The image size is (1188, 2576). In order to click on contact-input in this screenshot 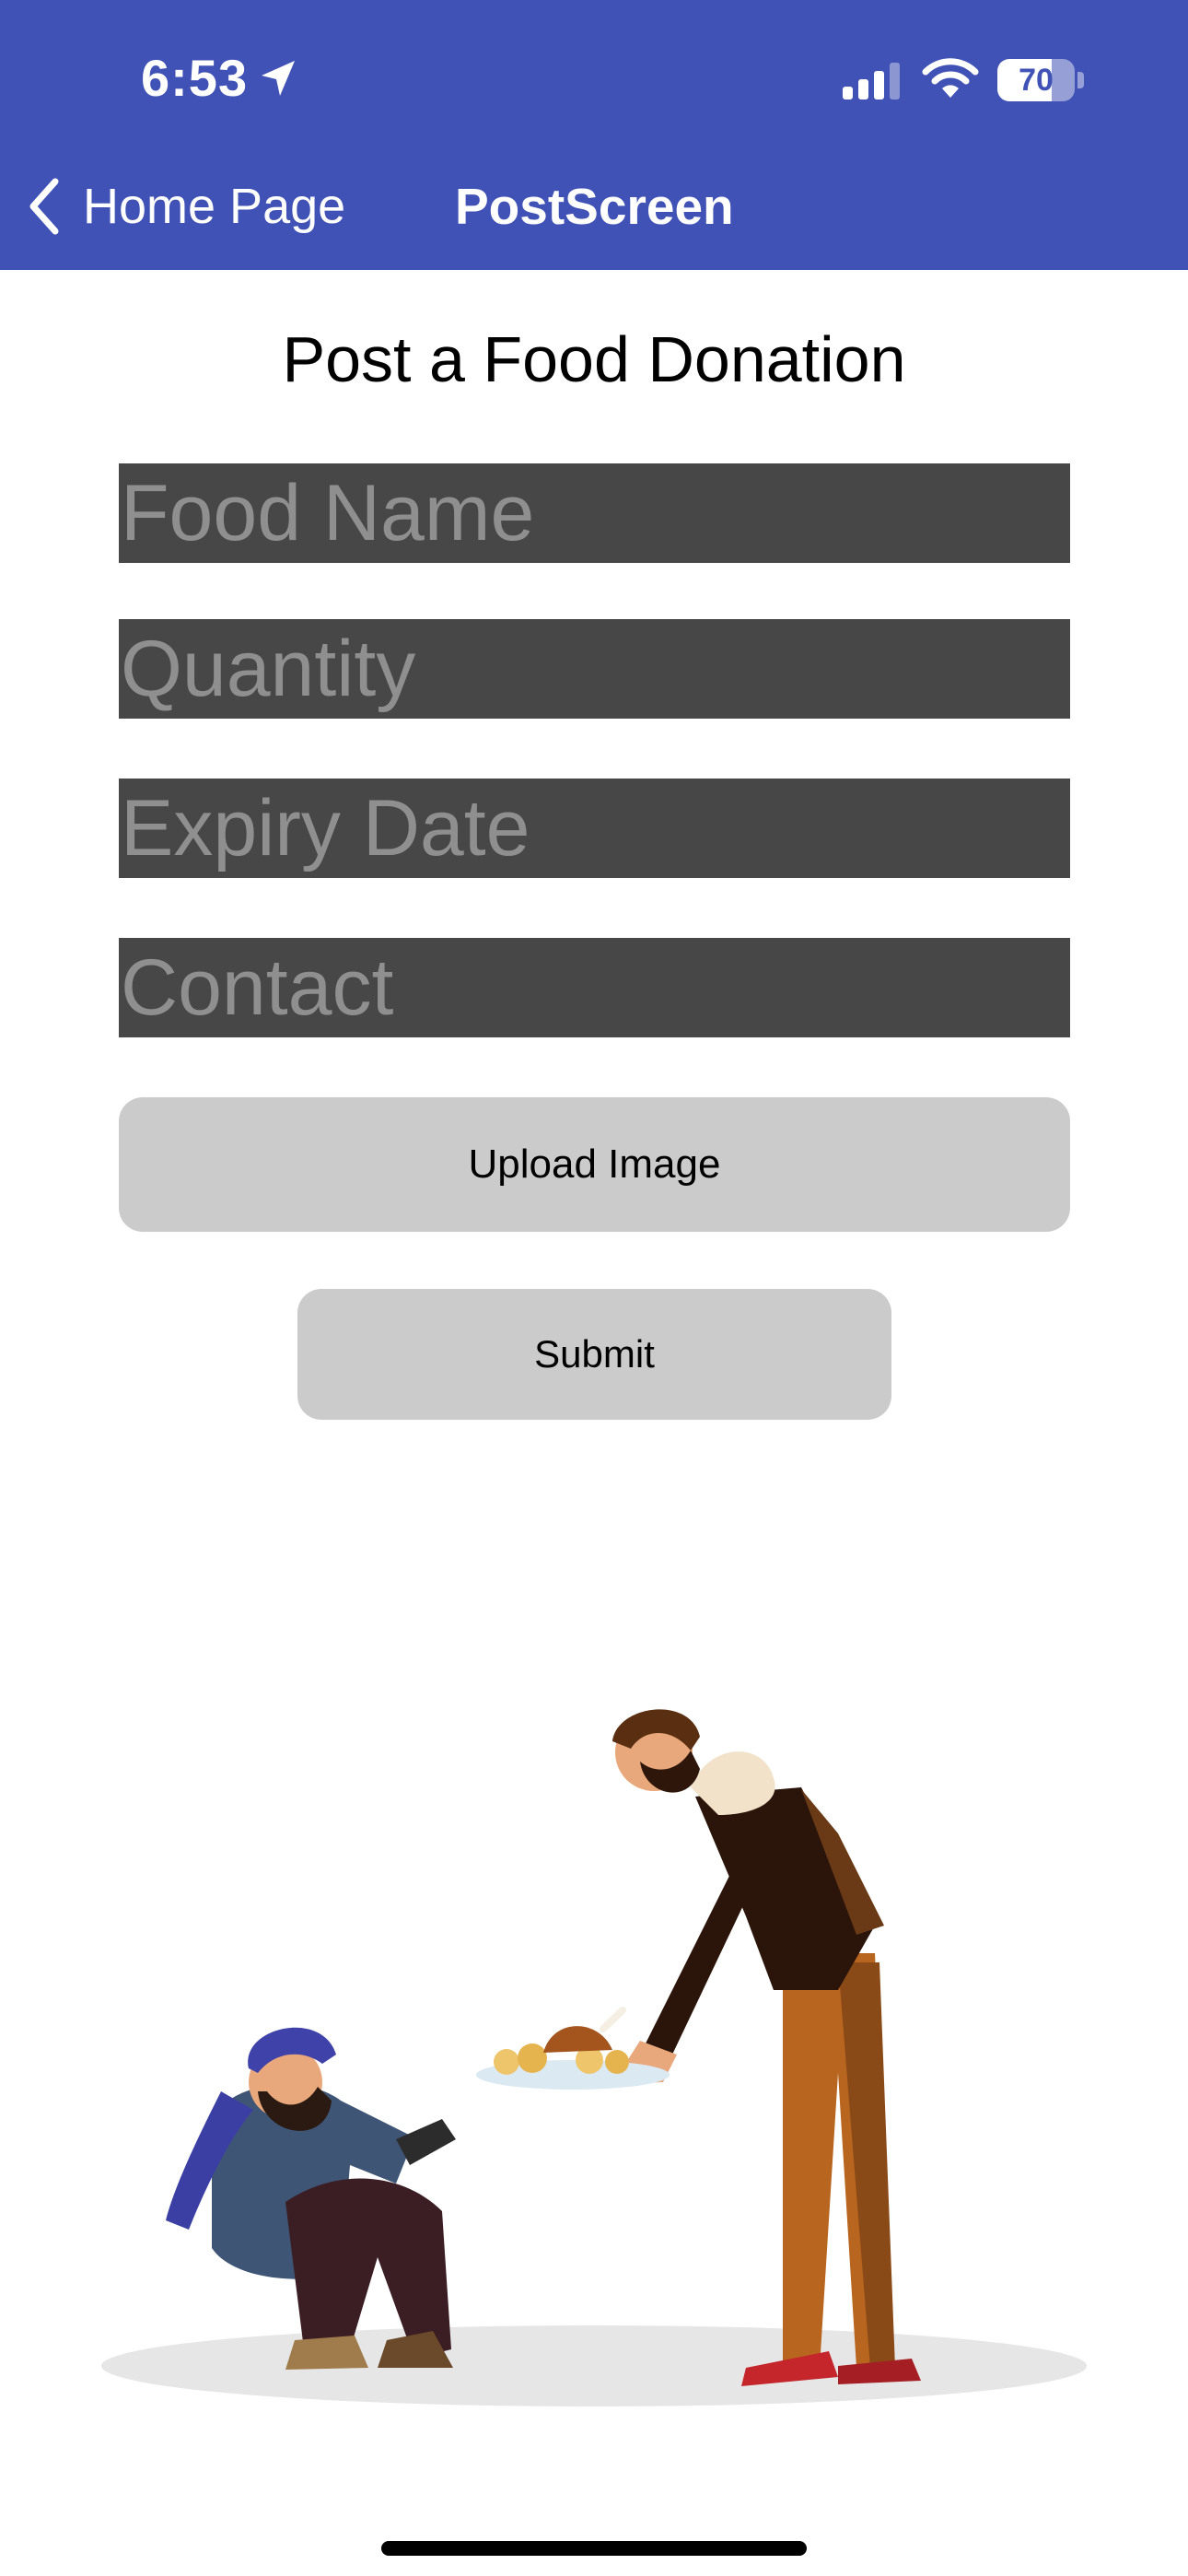, I will do `click(594, 987)`.